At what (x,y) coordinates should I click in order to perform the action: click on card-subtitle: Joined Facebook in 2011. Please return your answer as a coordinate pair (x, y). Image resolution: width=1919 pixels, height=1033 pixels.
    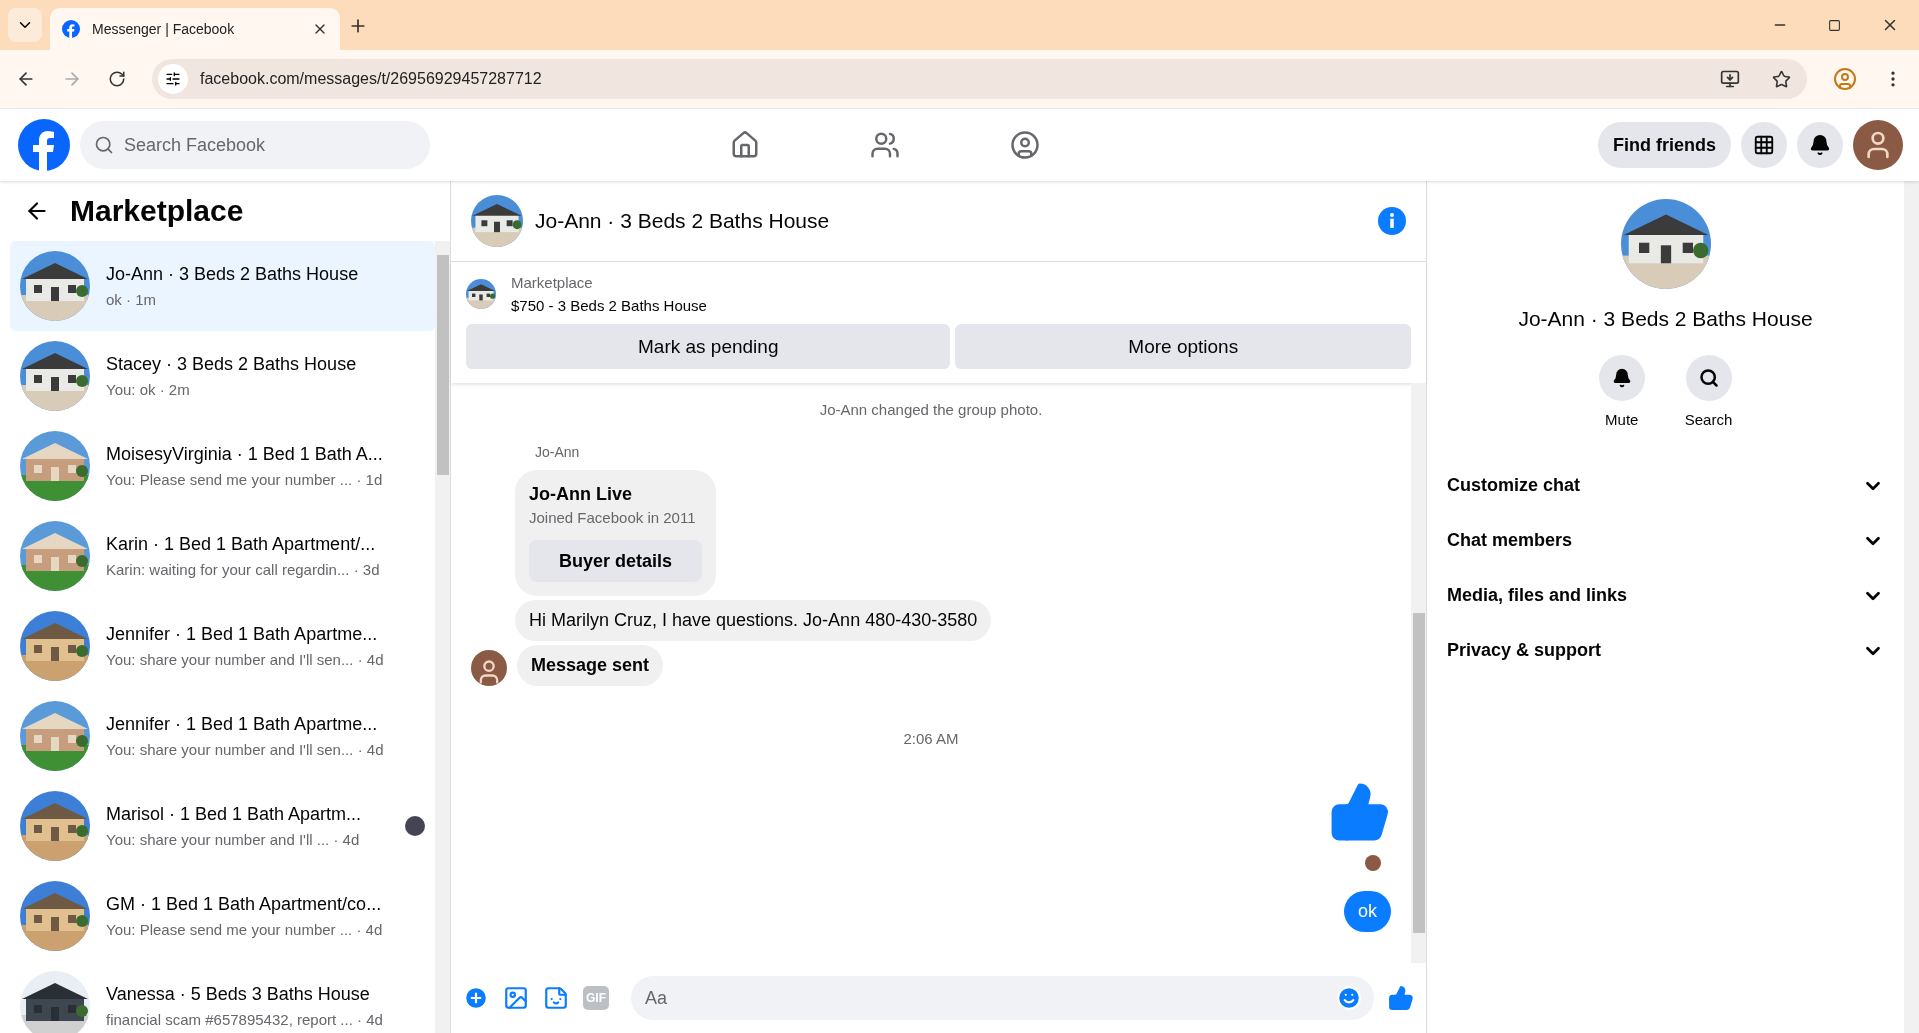
    Looking at the image, I should click on (613, 517).